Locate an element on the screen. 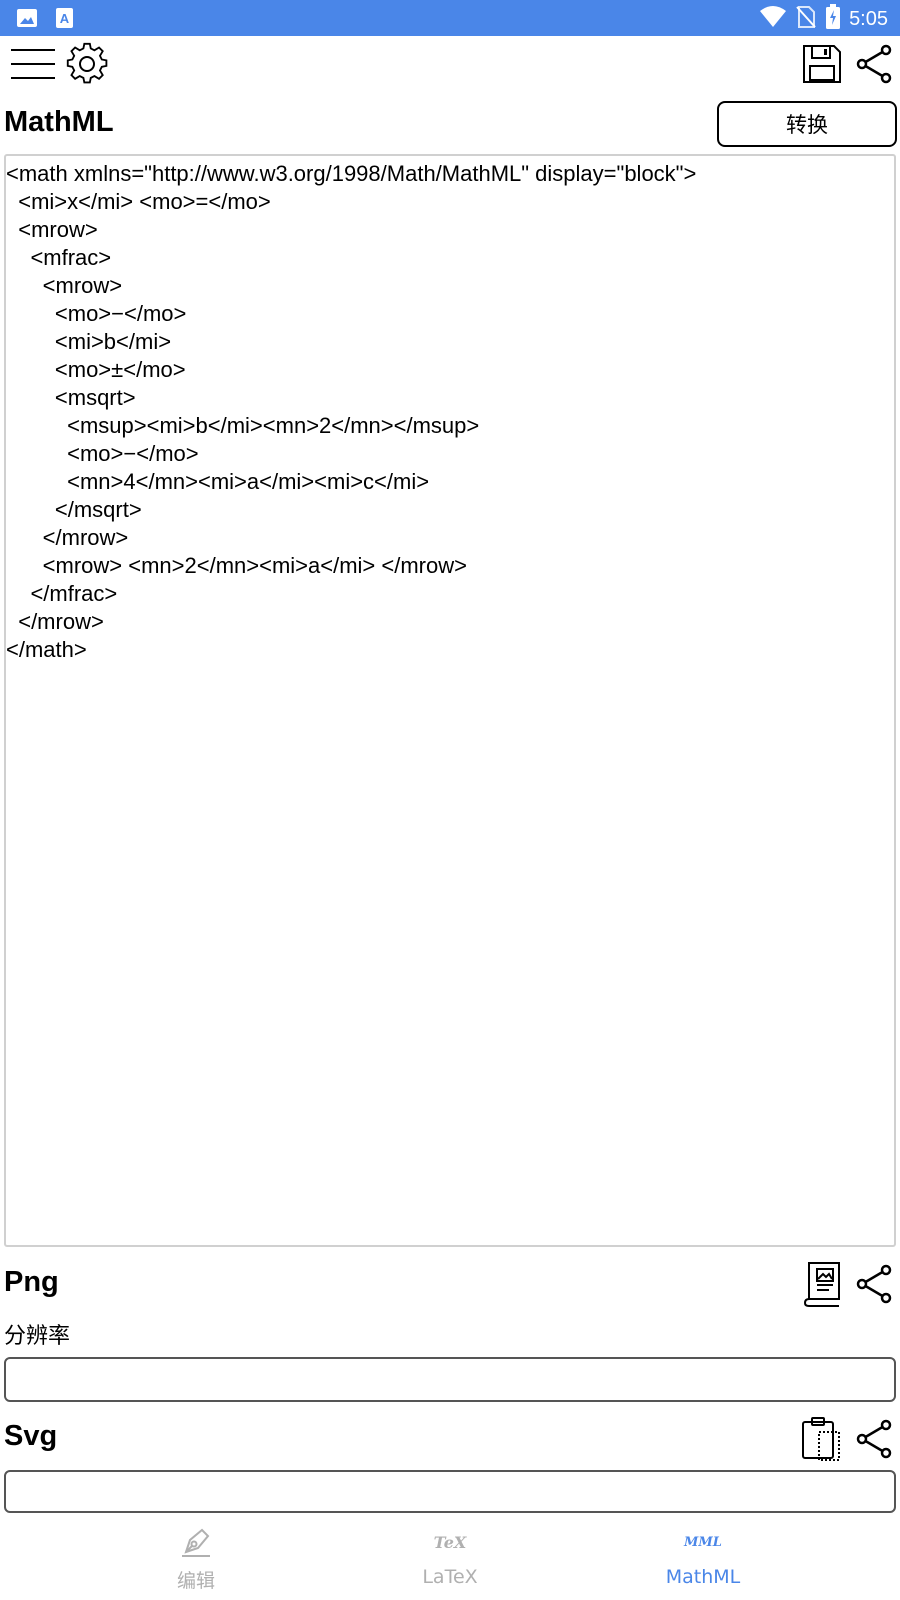  resolution-input is located at coordinates (450, 1379).